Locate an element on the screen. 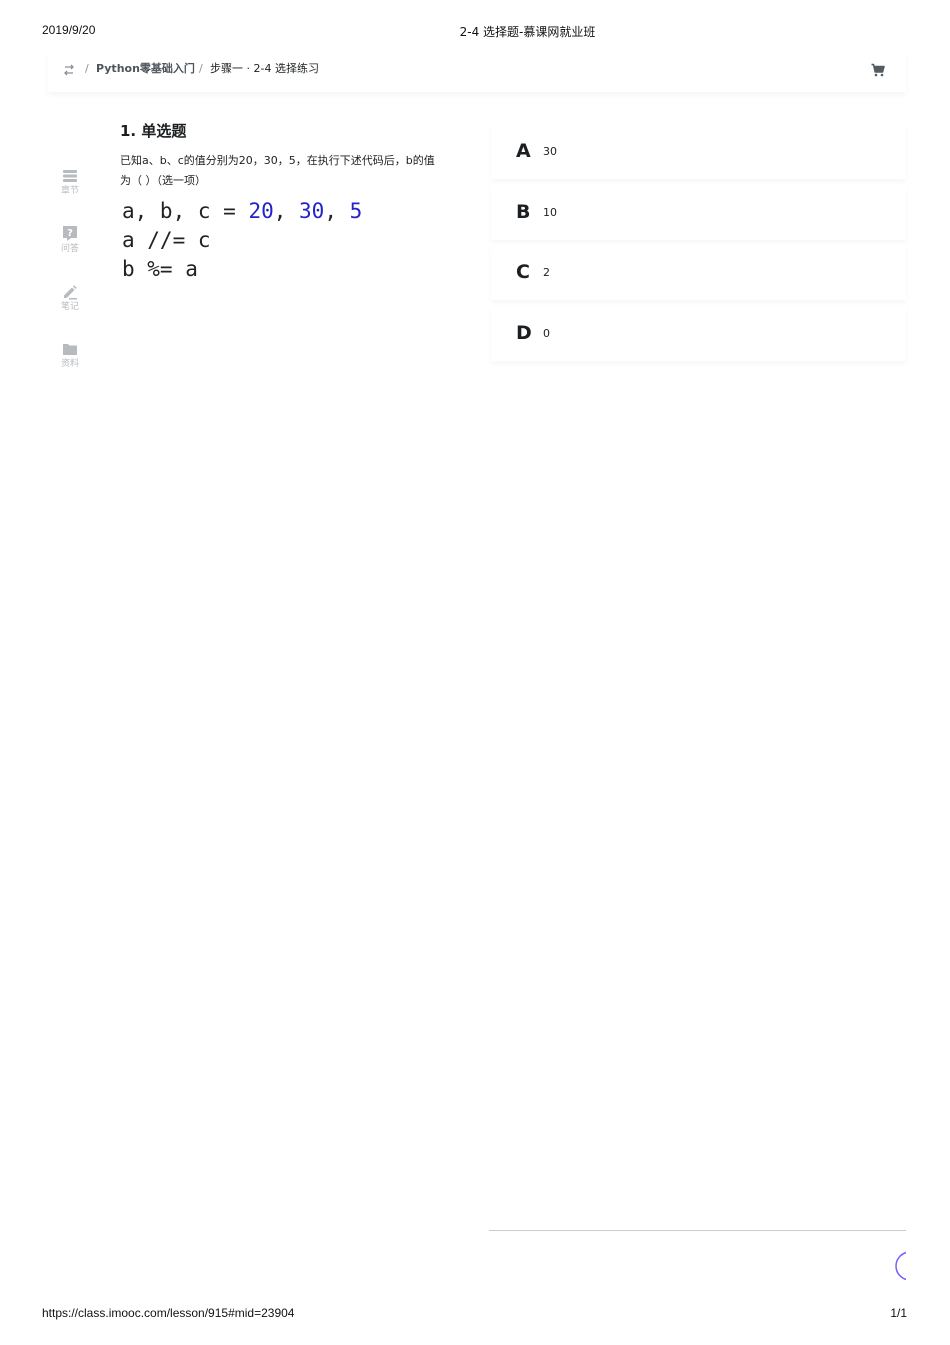 The width and height of the screenshot is (950, 1345). code-text: a, b, c = is located at coordinates (185, 211).